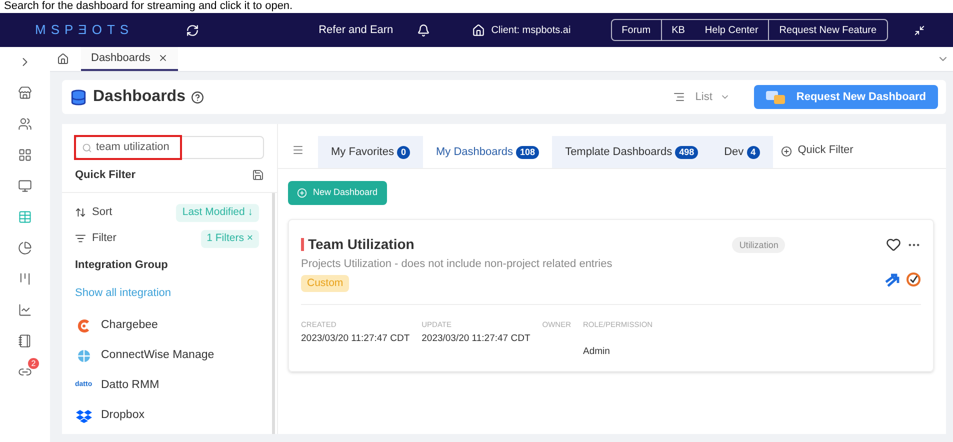 This screenshot has height=442, width=953. What do you see at coordinates (919, 30) in the screenshot?
I see `collapse-icon` at bounding box center [919, 30].